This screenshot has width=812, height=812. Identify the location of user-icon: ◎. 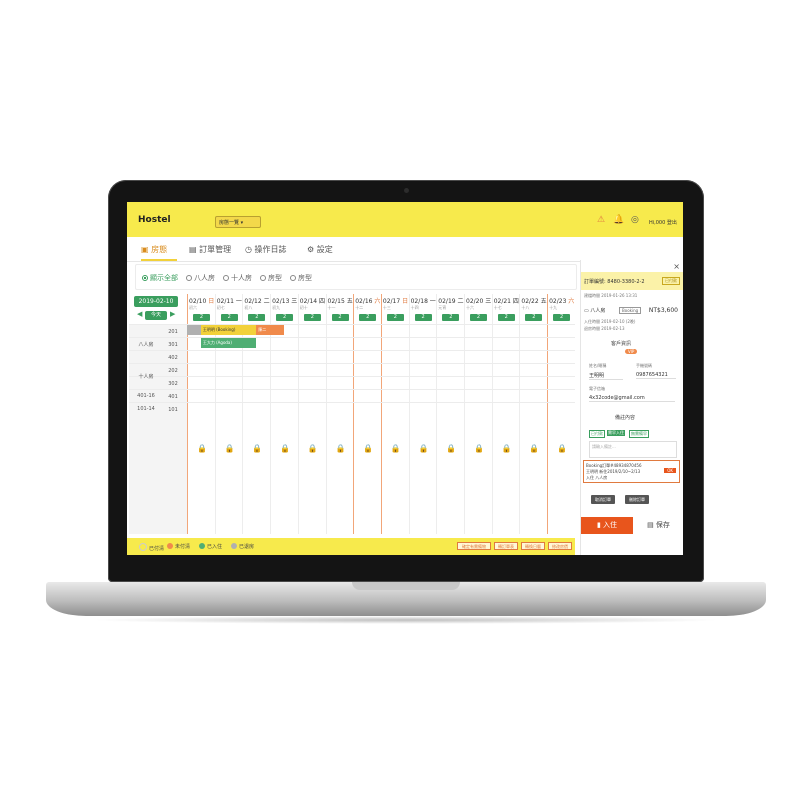
(635, 220).